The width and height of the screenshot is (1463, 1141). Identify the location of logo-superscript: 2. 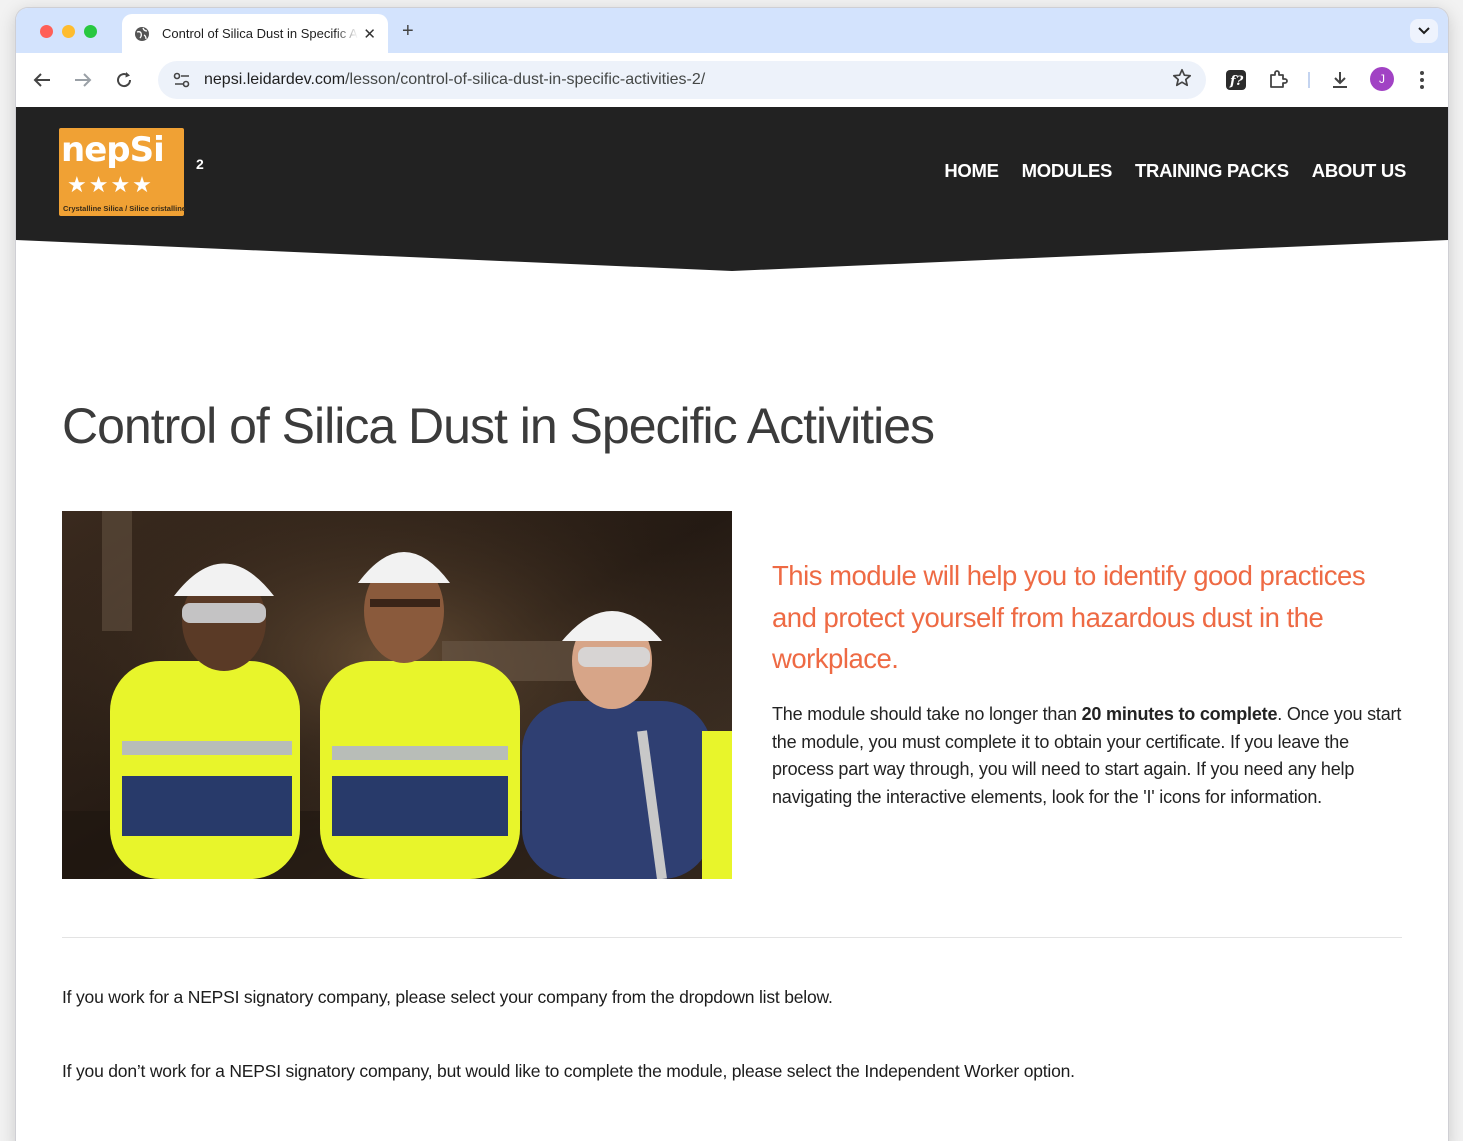
(200, 164).